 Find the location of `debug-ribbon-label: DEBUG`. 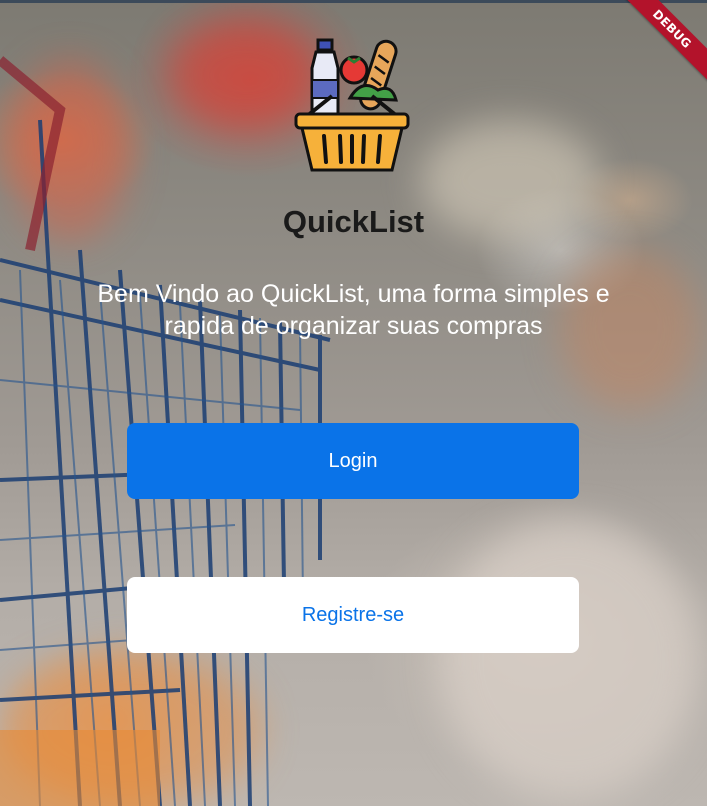

debug-ribbon-label: DEBUG is located at coordinates (662, 41).